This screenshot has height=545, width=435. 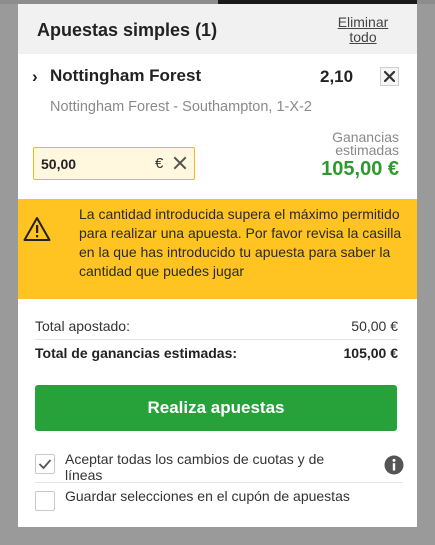 I want to click on stake-input: 50,00 €, so click(x=114, y=163).